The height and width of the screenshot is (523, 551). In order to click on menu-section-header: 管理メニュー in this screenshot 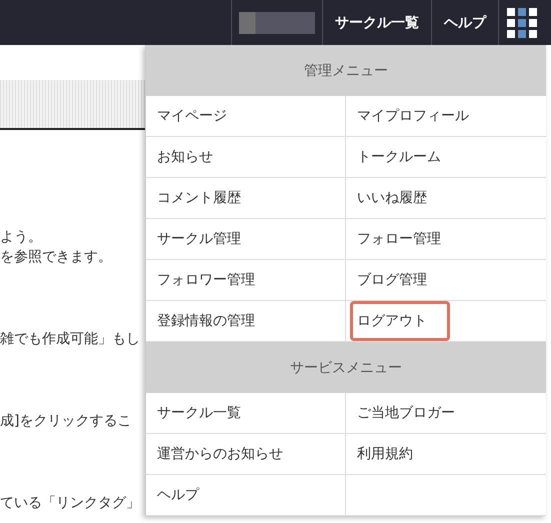, I will do `click(346, 70)`.